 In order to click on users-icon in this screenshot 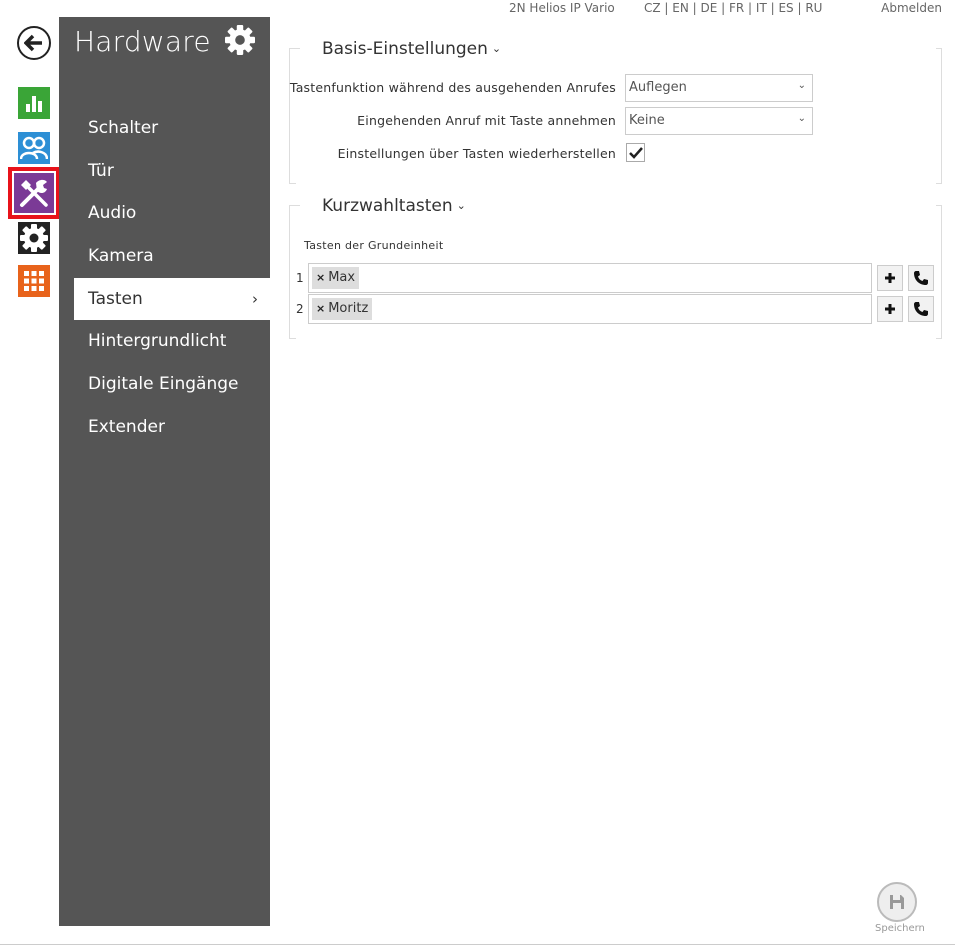, I will do `click(34, 148)`.